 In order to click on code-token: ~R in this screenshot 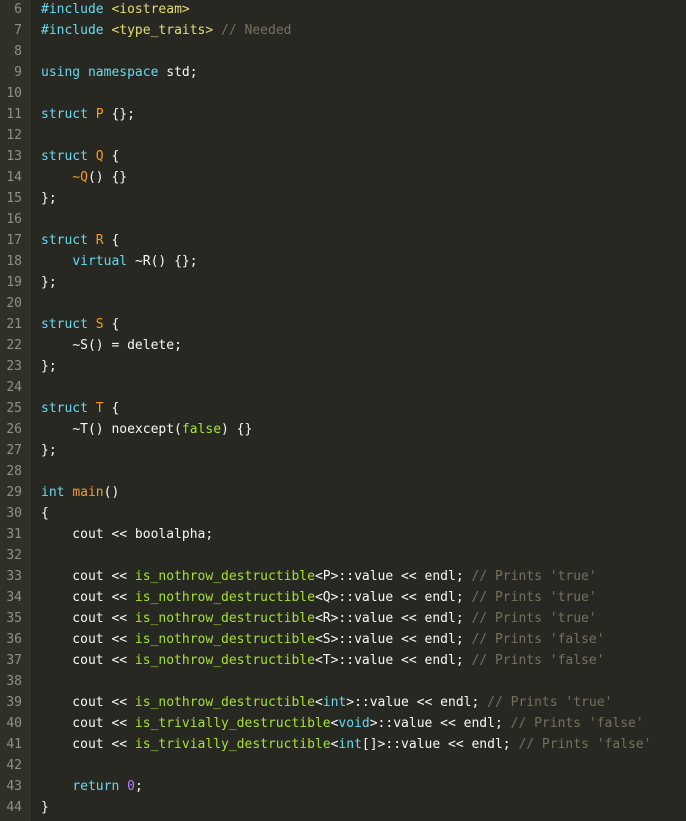, I will do `click(142, 261)`.